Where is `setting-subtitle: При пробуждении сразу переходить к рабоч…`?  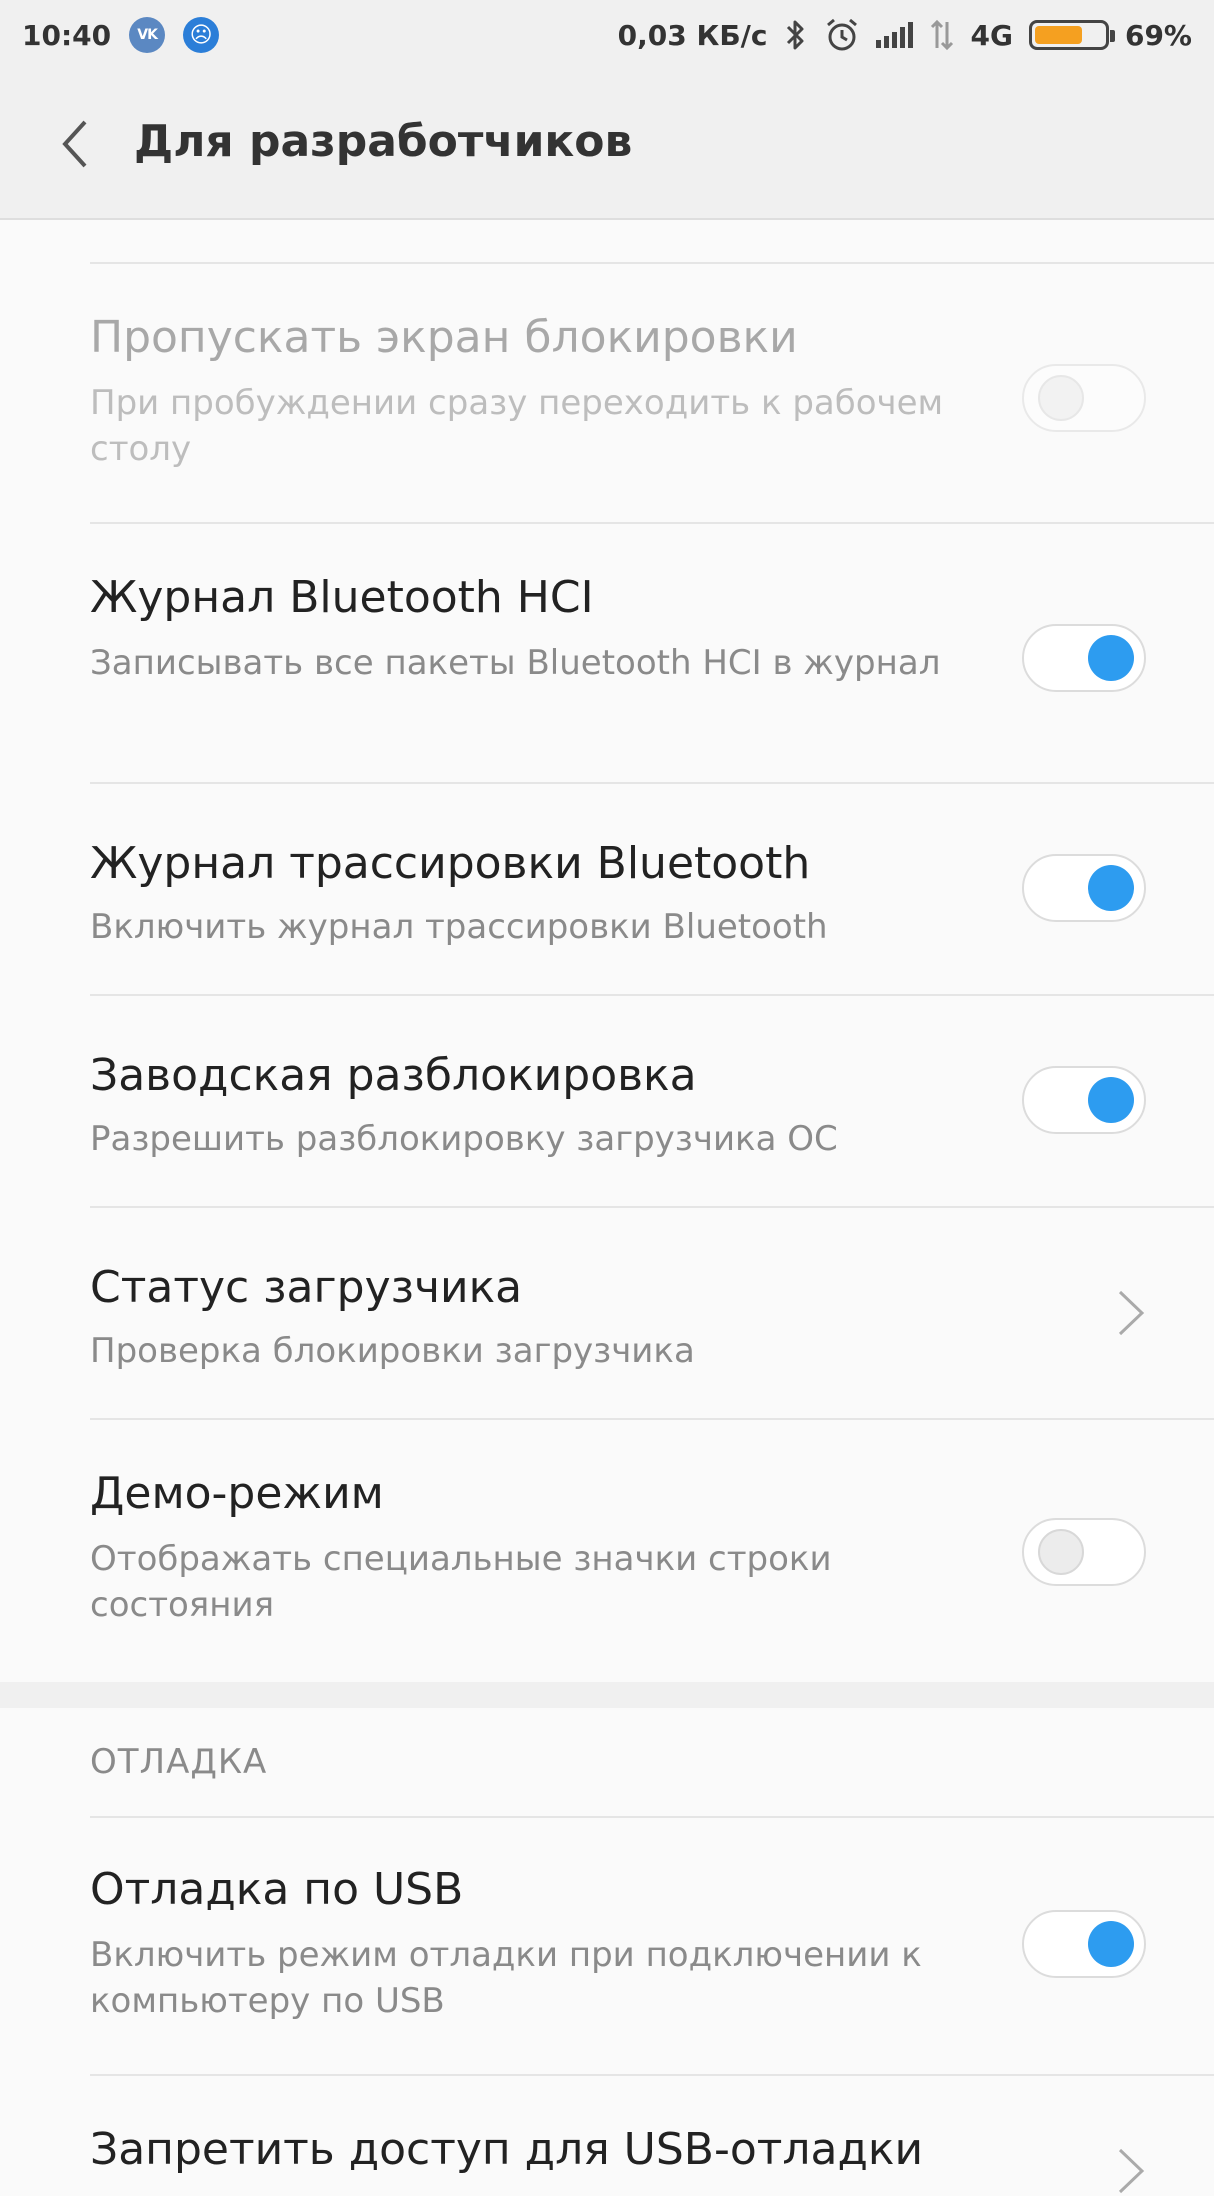 setting-subtitle: При пробуждении сразу переходить к рабоч… is located at coordinates (517, 426).